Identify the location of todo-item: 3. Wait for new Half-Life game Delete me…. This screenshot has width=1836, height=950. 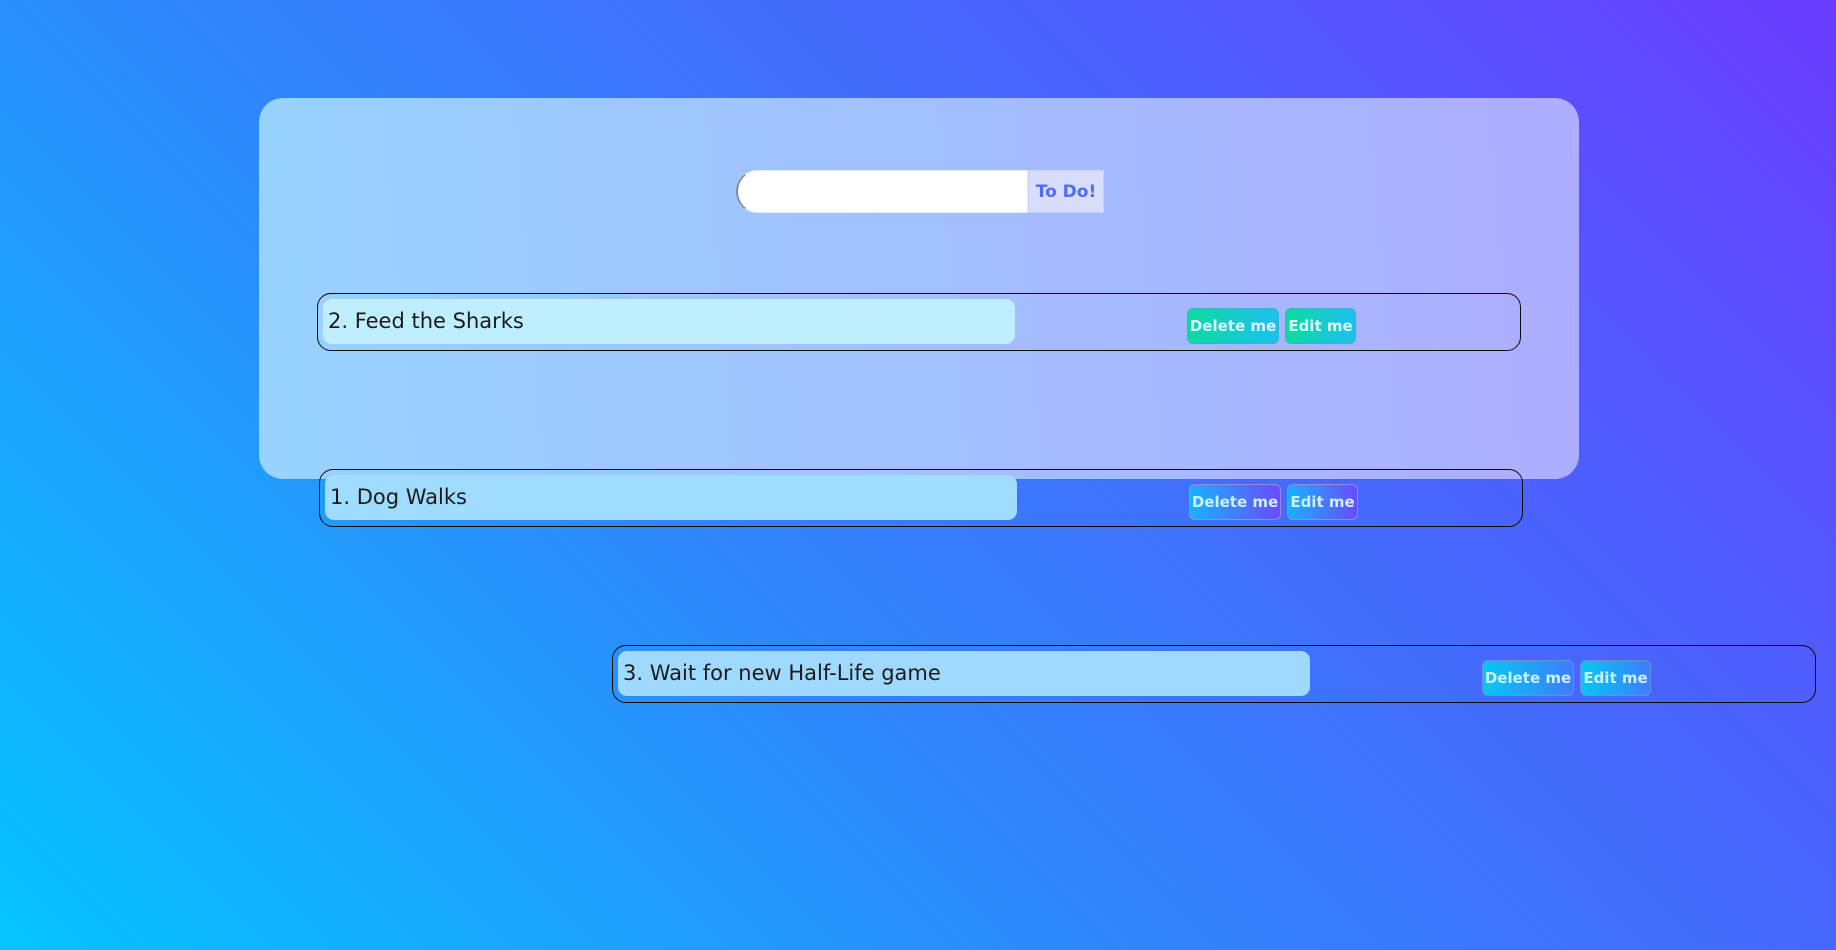
(1214, 674).